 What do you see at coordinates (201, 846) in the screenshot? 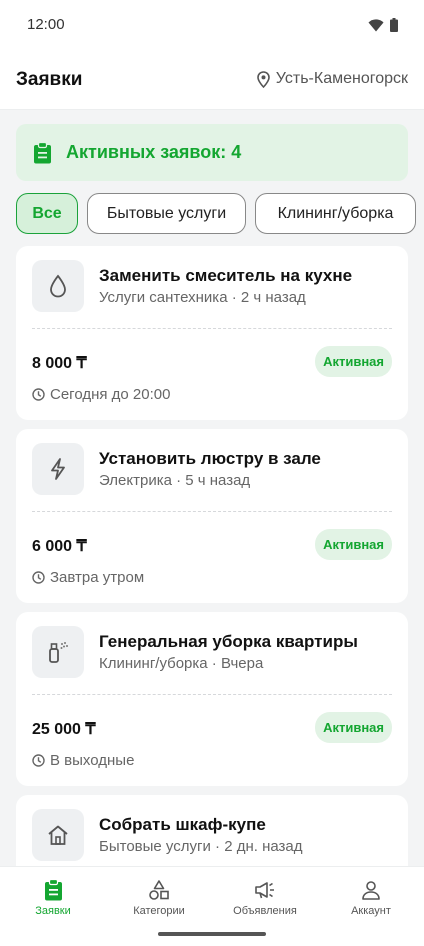
I see `request-subtitle: Бытовые услуги · 2 дн. назад` at bounding box center [201, 846].